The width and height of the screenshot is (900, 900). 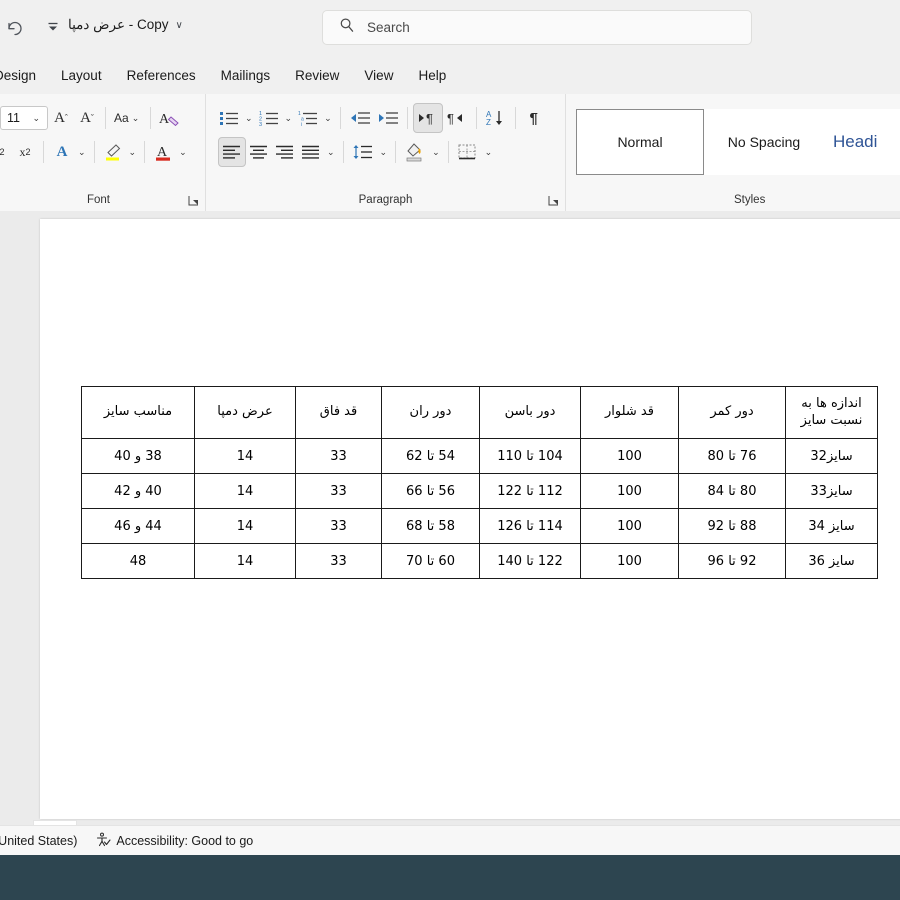 I want to click on decrease-indent-icon, so click(x=360, y=118).